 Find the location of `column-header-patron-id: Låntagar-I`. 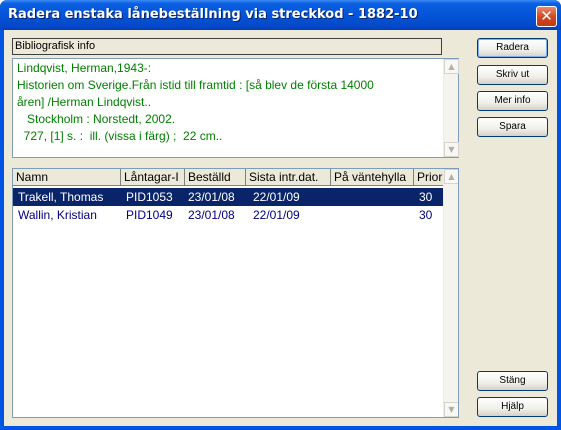

column-header-patron-id: Låntagar-I is located at coordinates (153, 177).